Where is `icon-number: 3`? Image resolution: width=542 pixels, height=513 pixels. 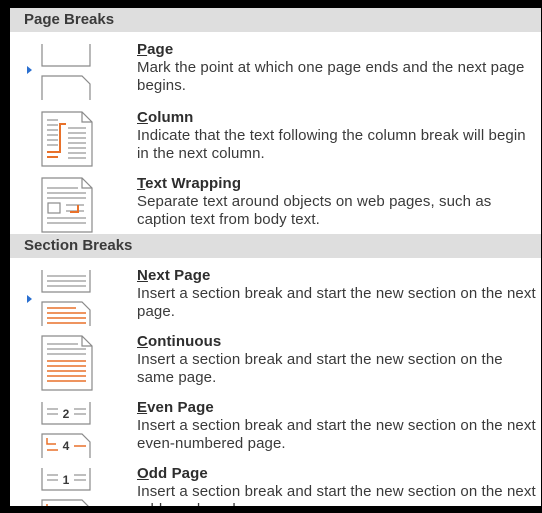
icon-number: 3 is located at coordinates (66, 505).